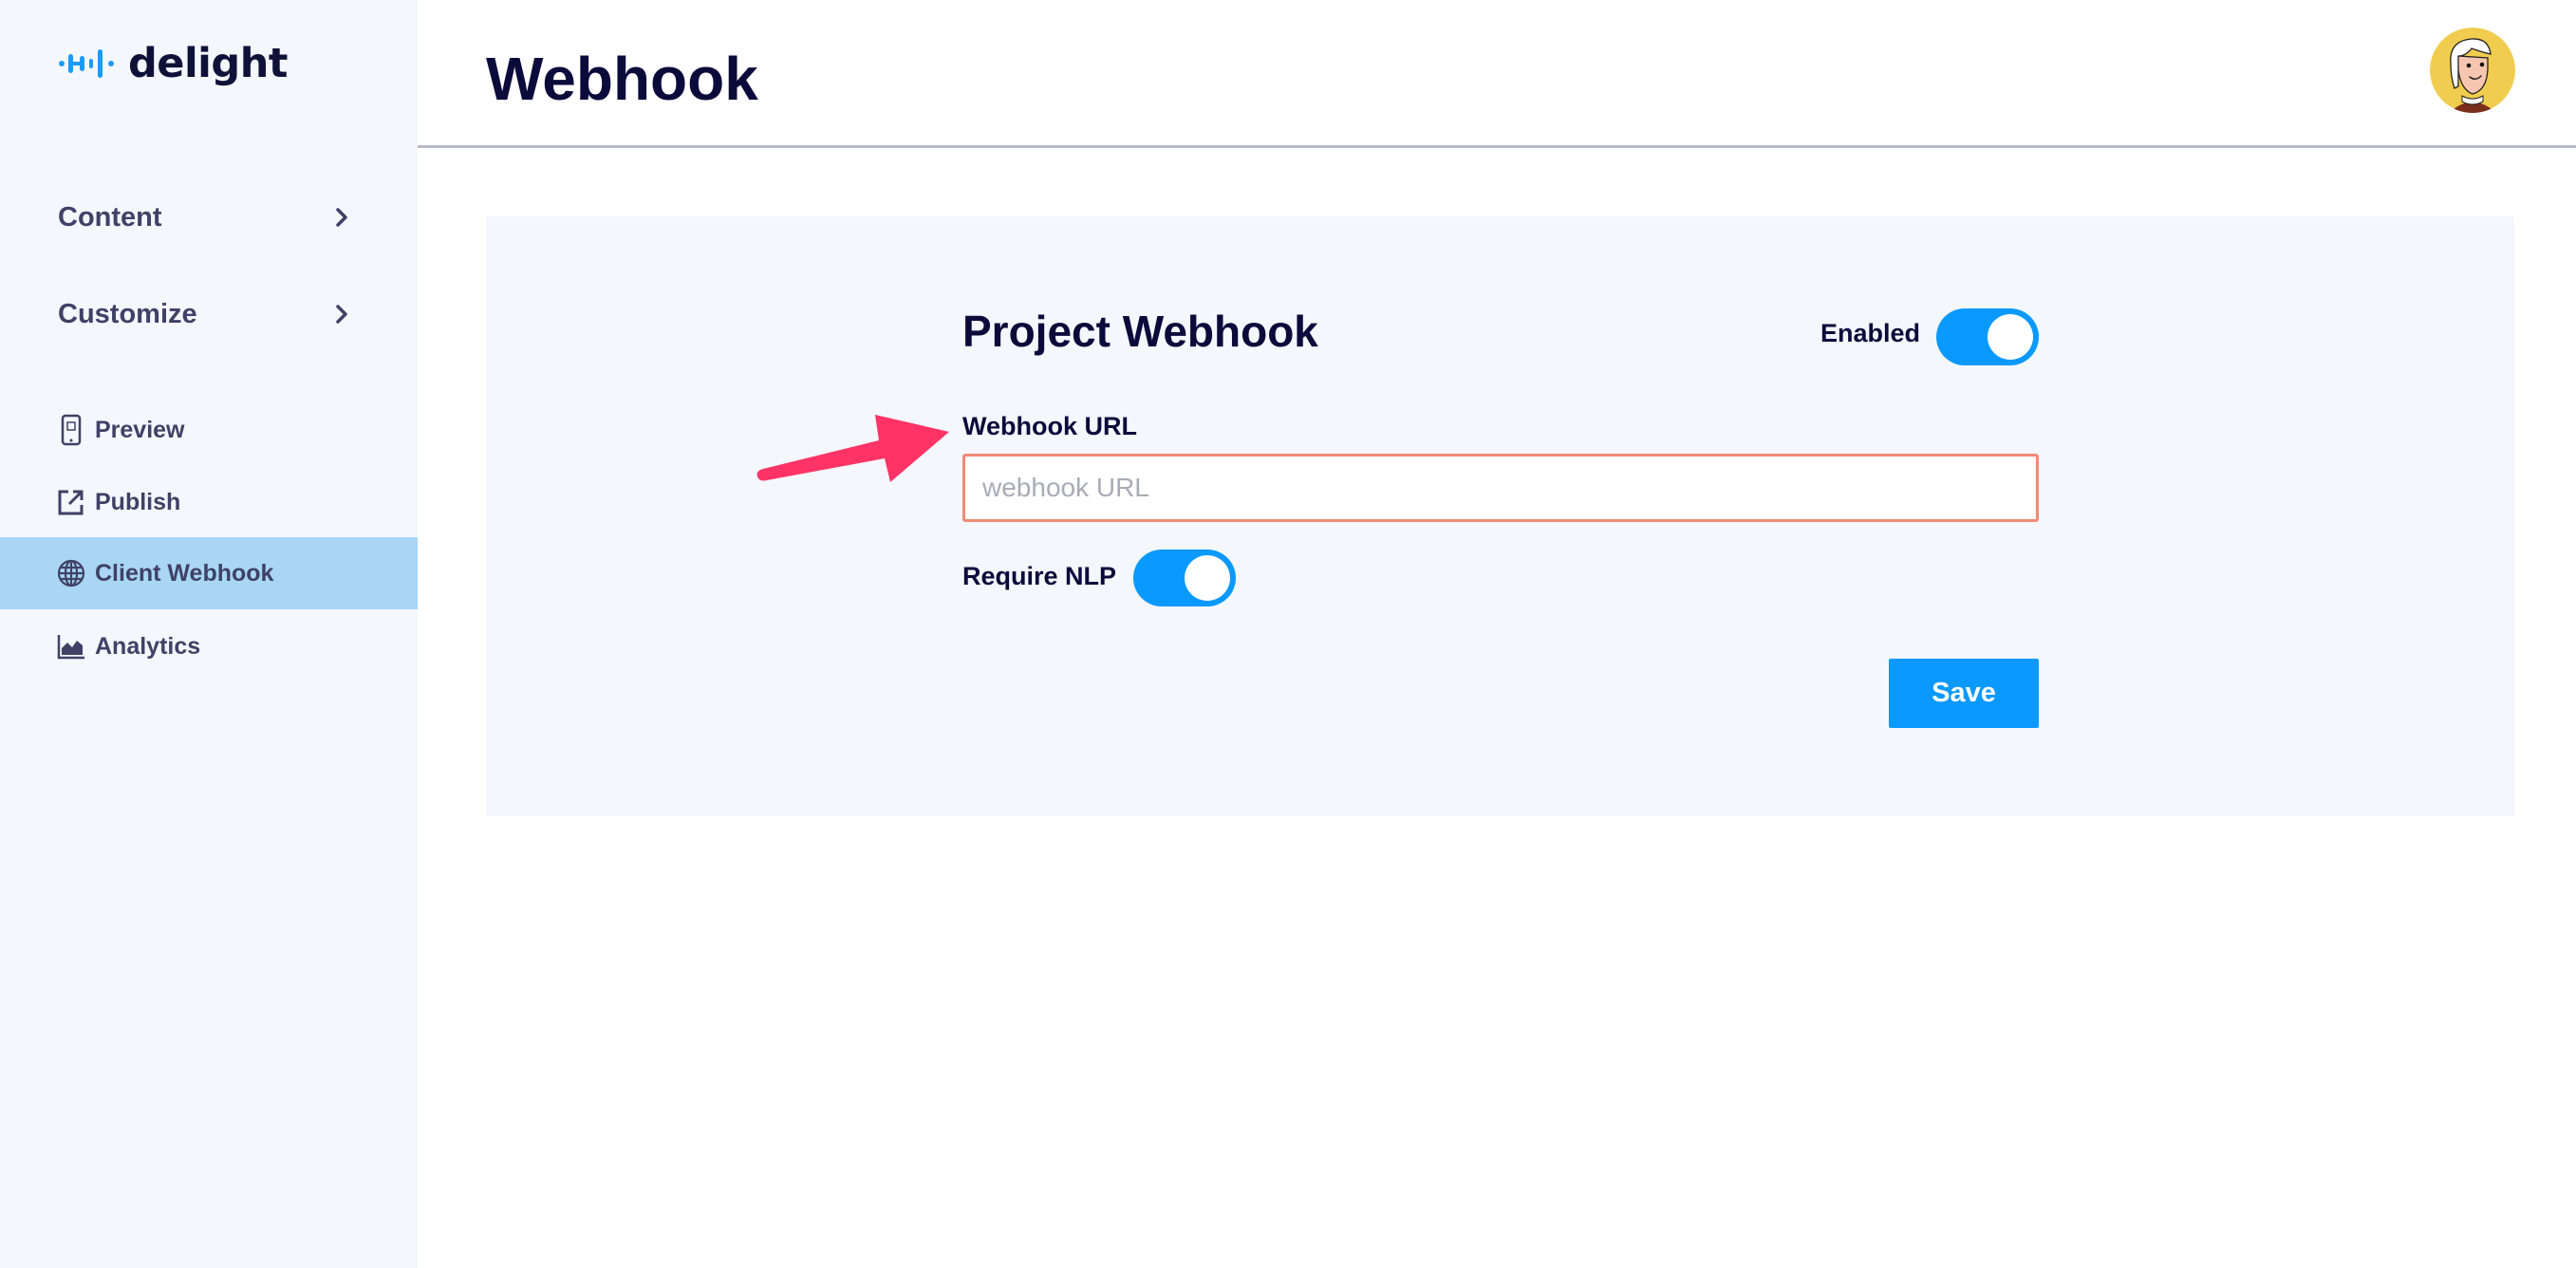 The height and width of the screenshot is (1268, 2576). What do you see at coordinates (86, 64) in the screenshot?
I see `waveform-logo-icon` at bounding box center [86, 64].